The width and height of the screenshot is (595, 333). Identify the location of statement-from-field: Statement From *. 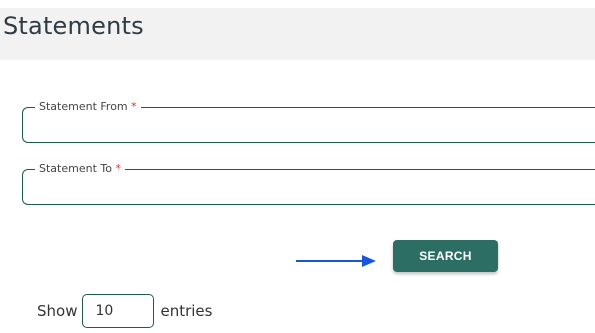
(308, 122).